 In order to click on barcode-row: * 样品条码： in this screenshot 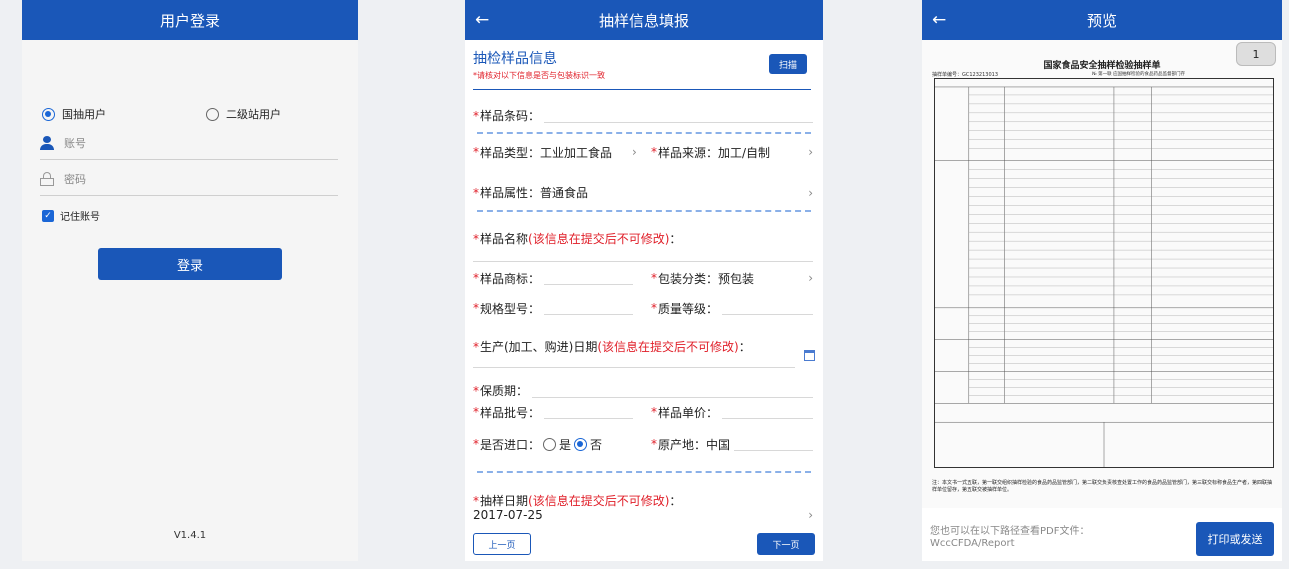, I will do `click(643, 115)`.